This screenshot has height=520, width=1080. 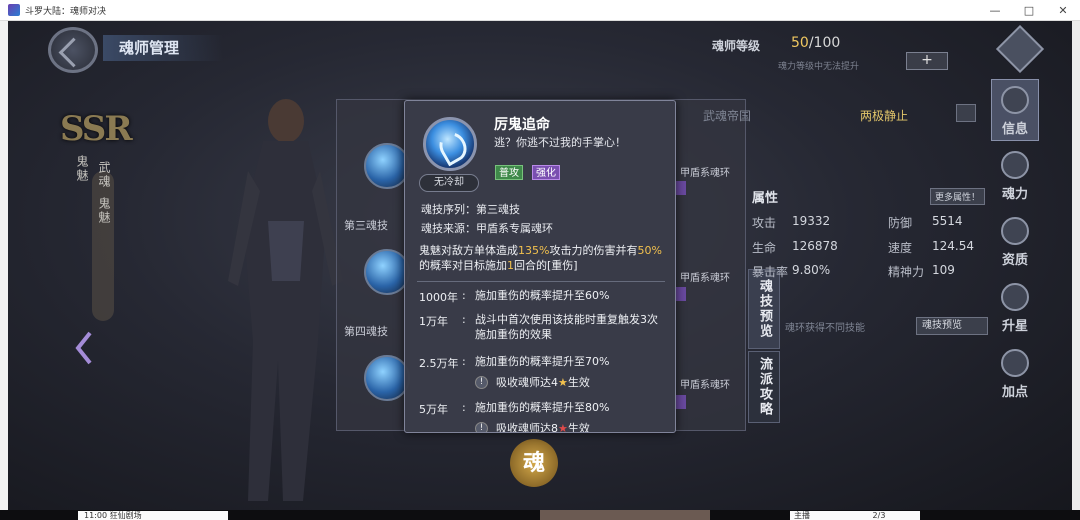 I want to click on skill-hint: 魂环获得不同技能, so click(x=825, y=328).